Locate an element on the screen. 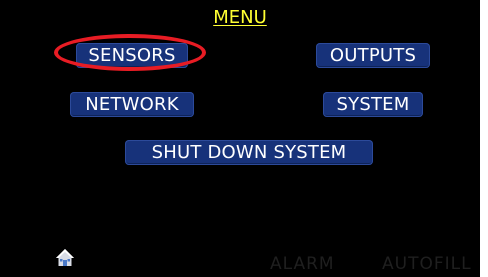 Image resolution: width=488 pixels, height=277 pixels. autofill-indicator: AUTOFILL is located at coordinates (427, 264).